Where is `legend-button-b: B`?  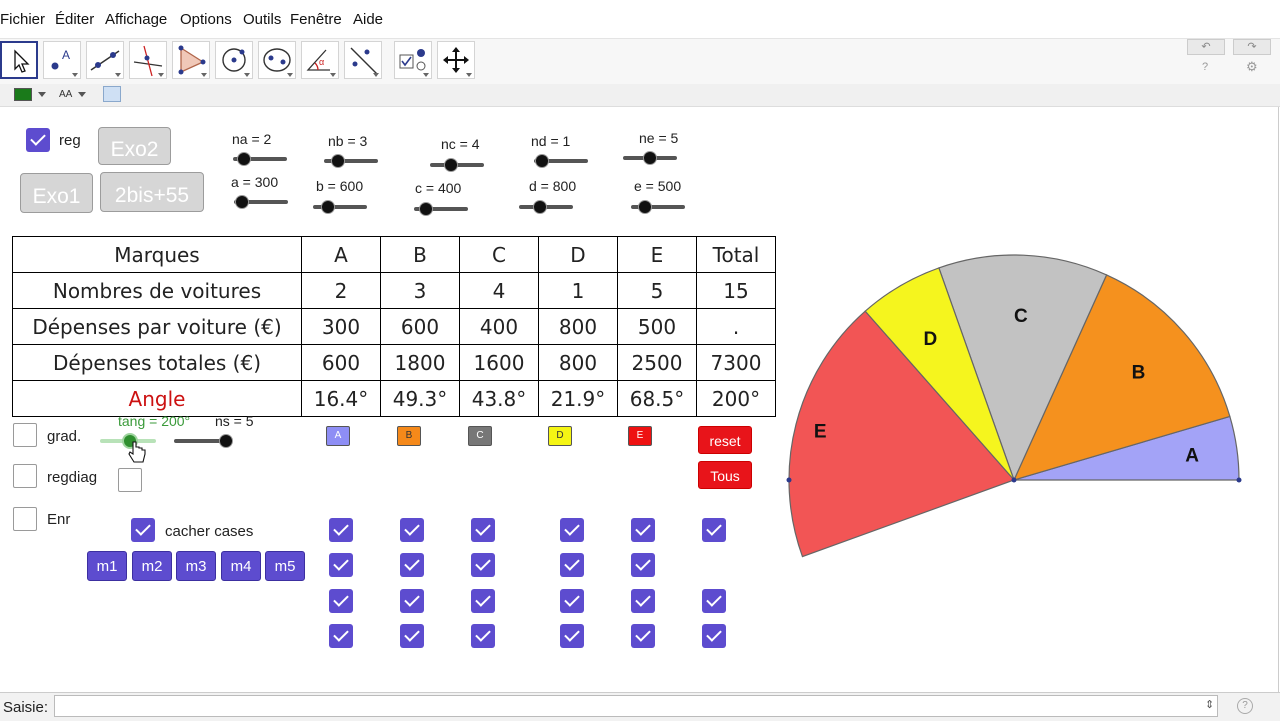
legend-button-b: B is located at coordinates (409, 436).